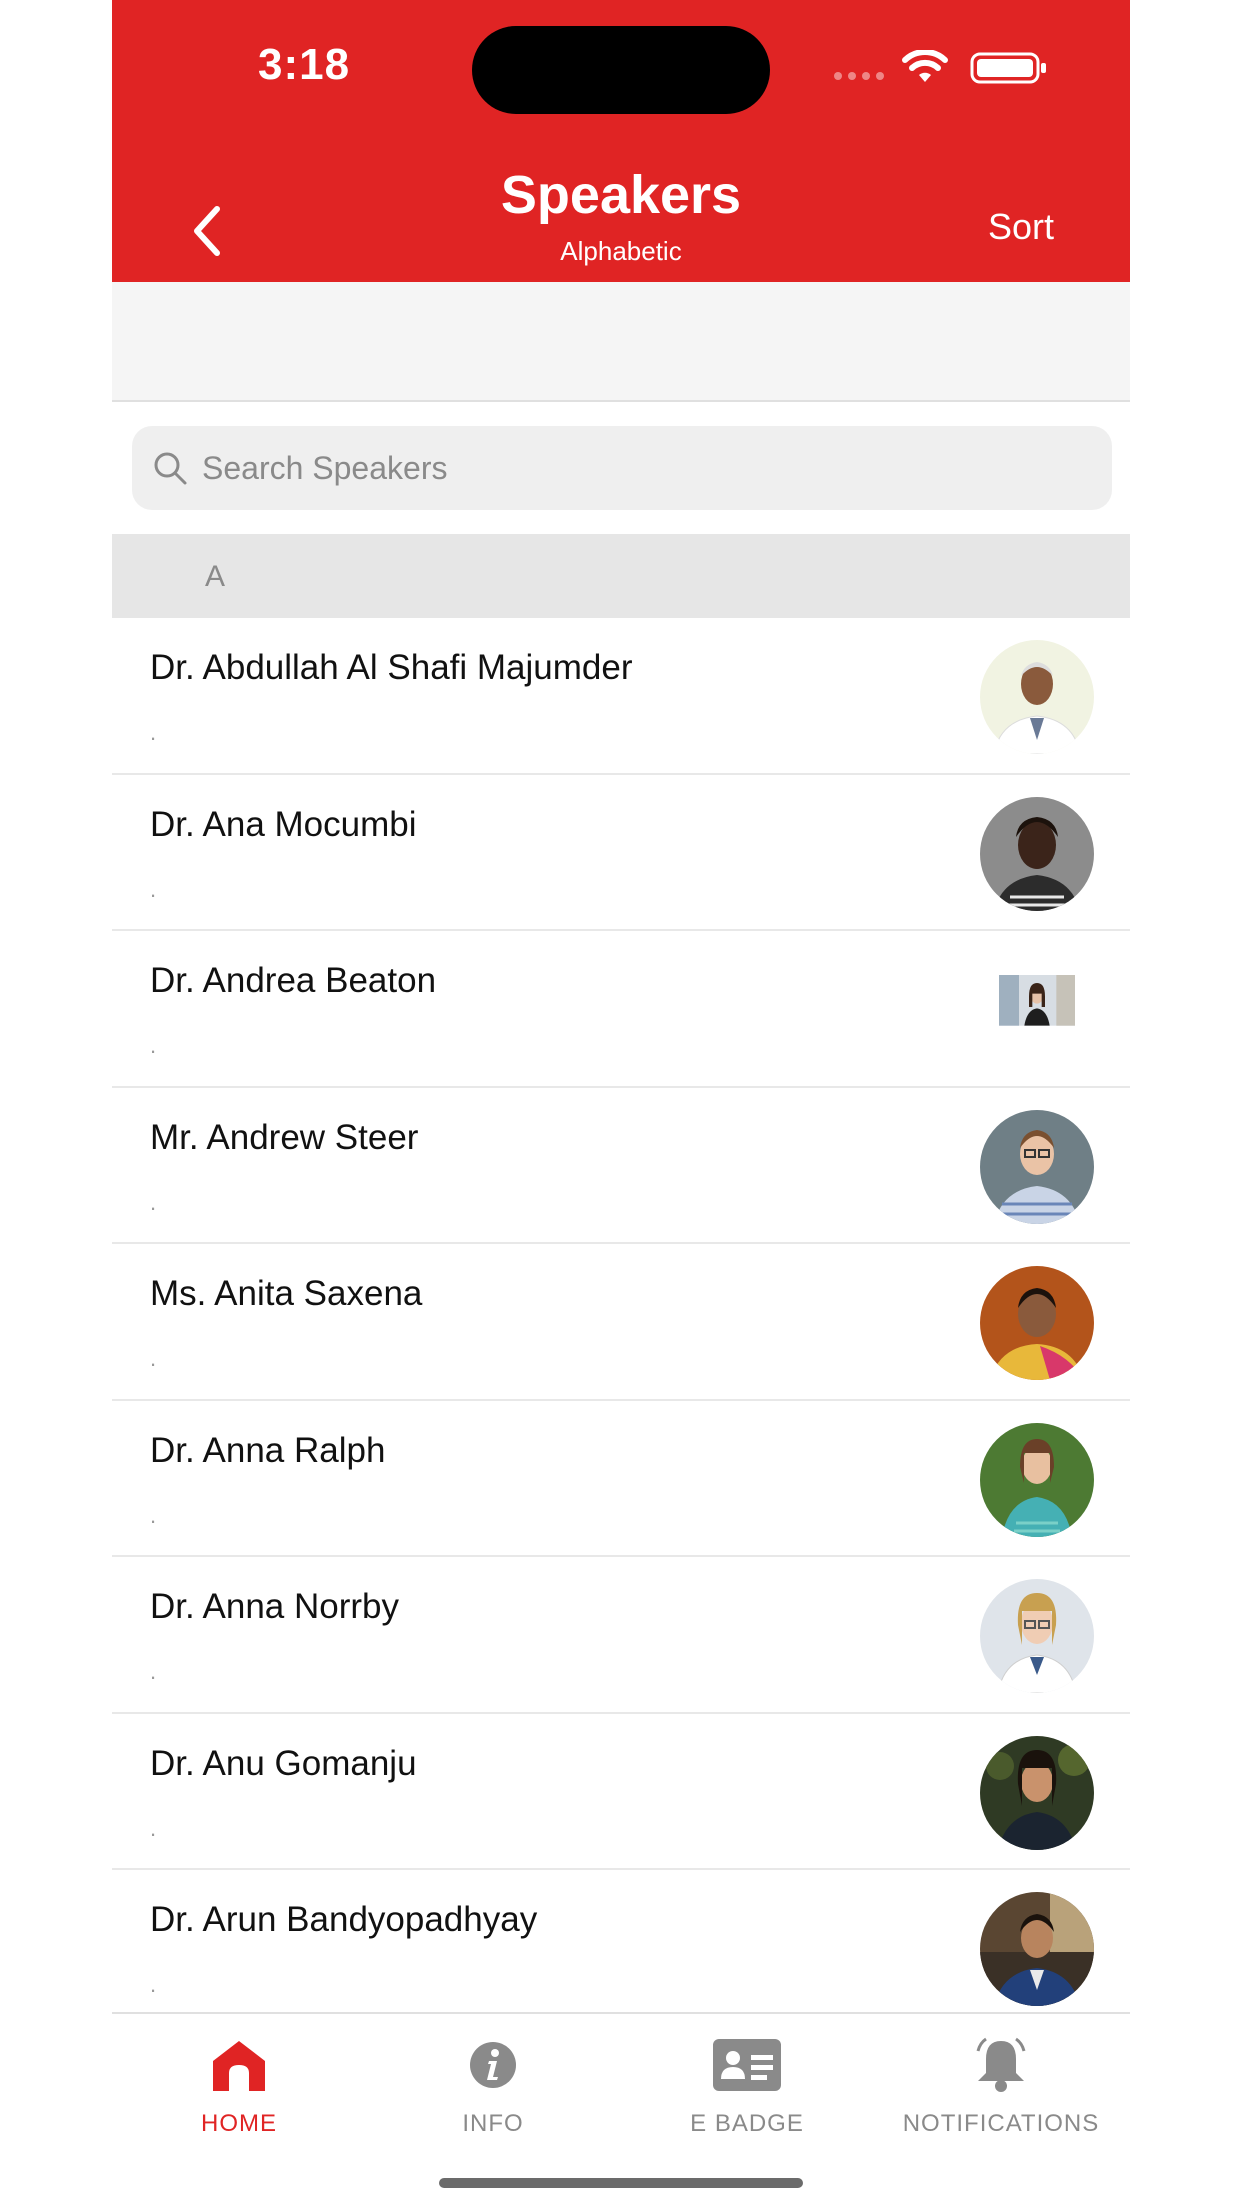 This screenshot has width=1242, height=2208. Describe the element at coordinates (239, 2066) in the screenshot. I see `home-icon` at that location.